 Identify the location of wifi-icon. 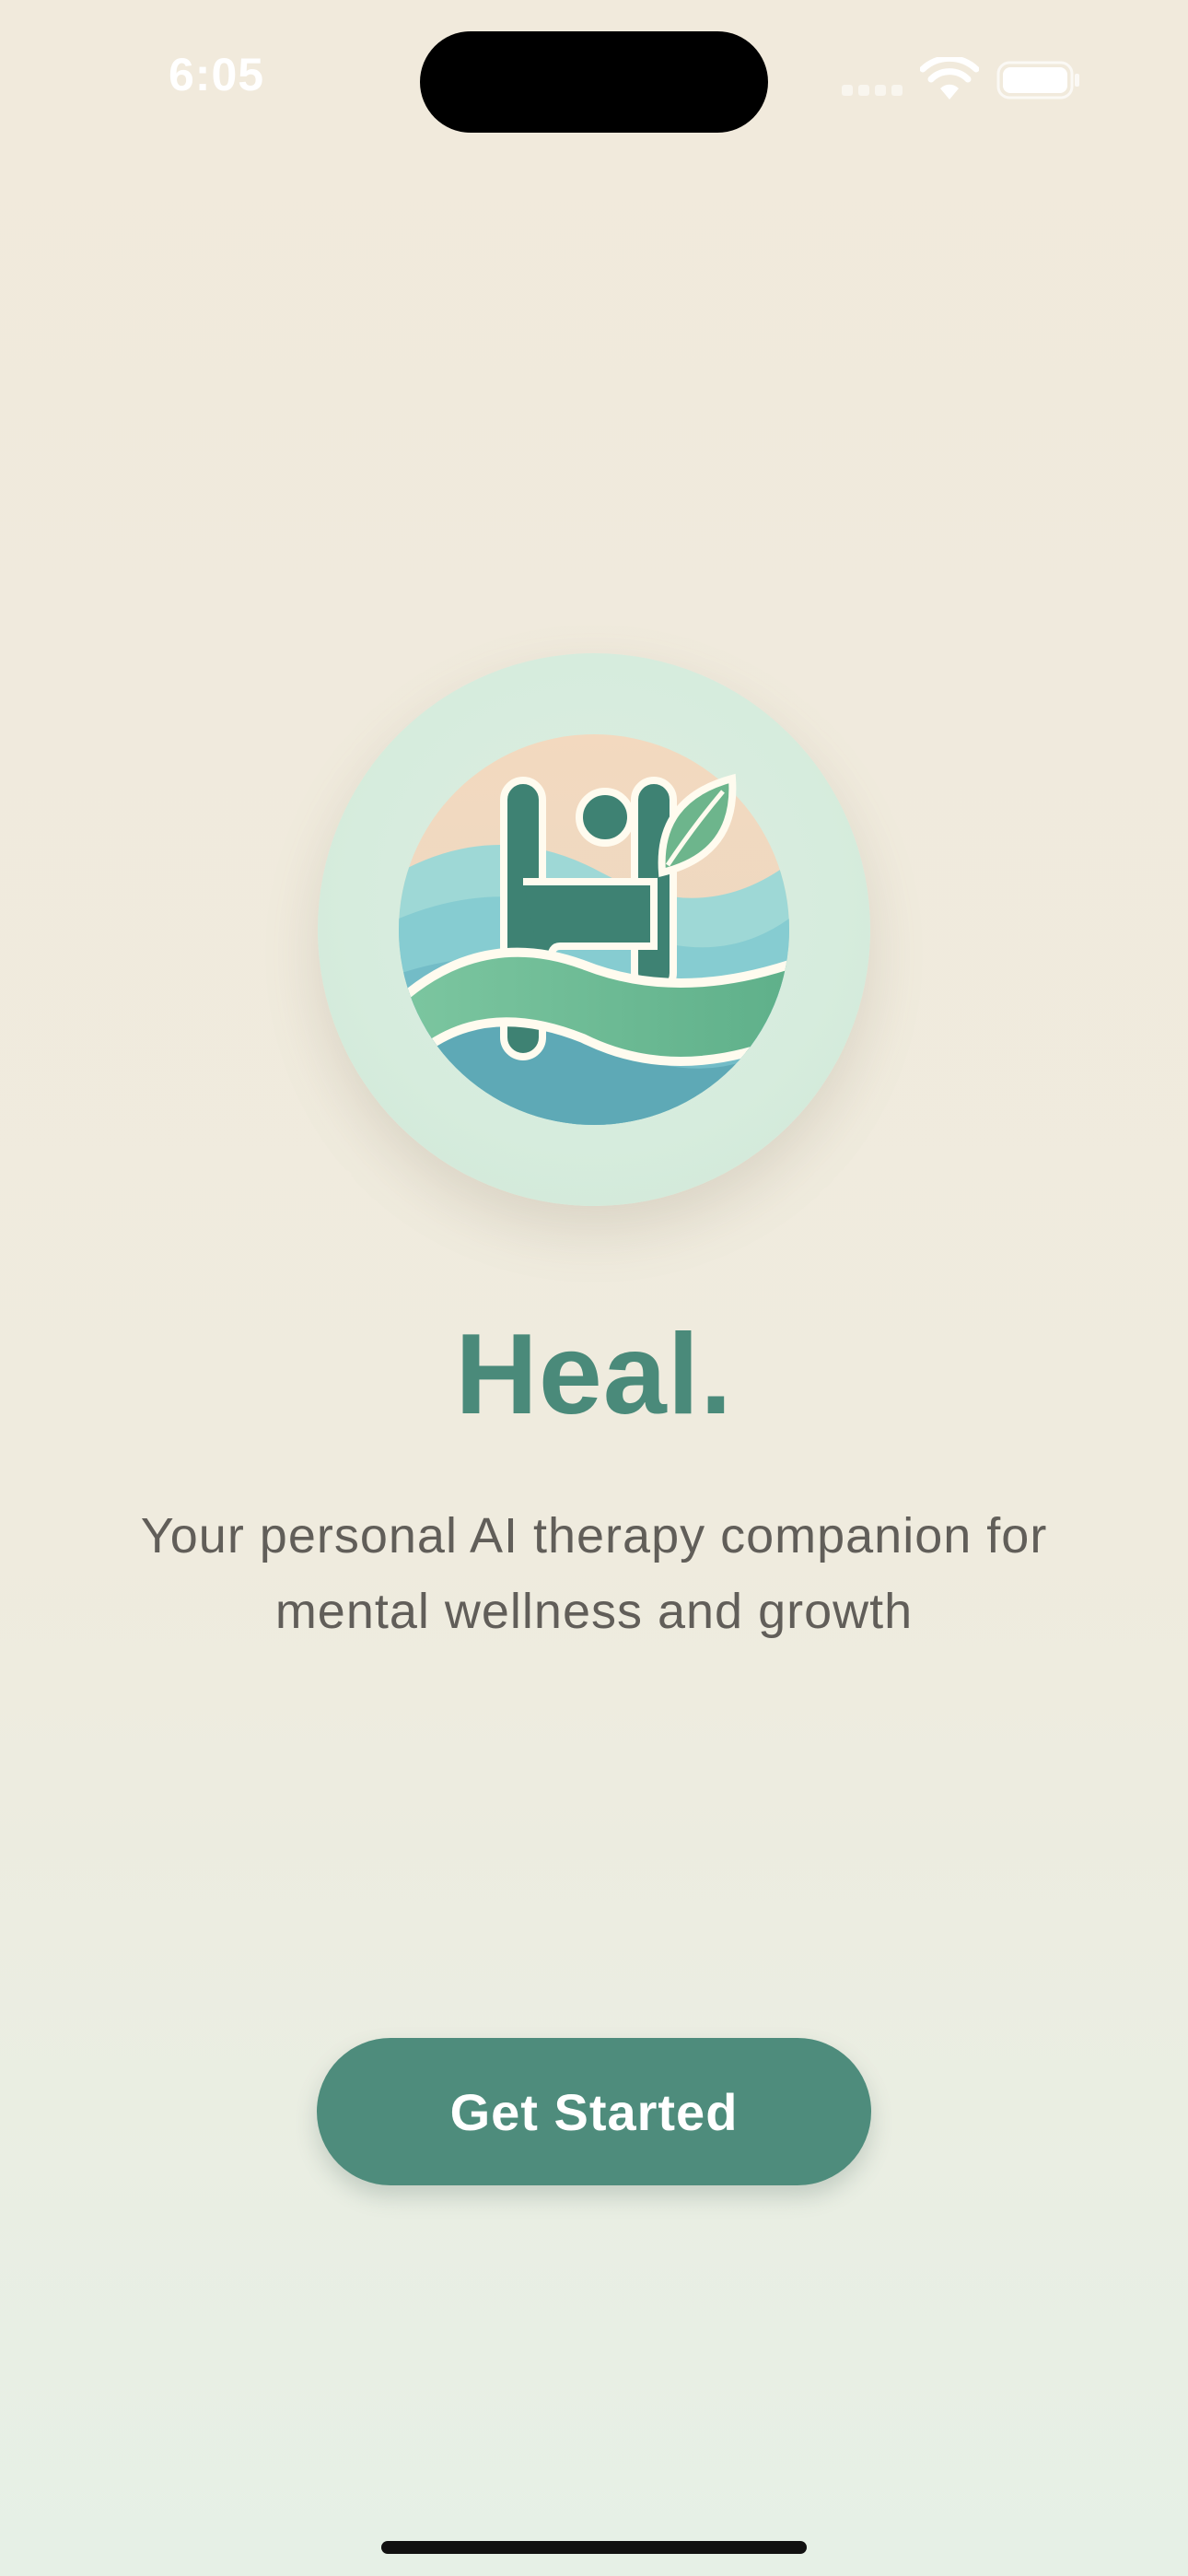
(949, 78).